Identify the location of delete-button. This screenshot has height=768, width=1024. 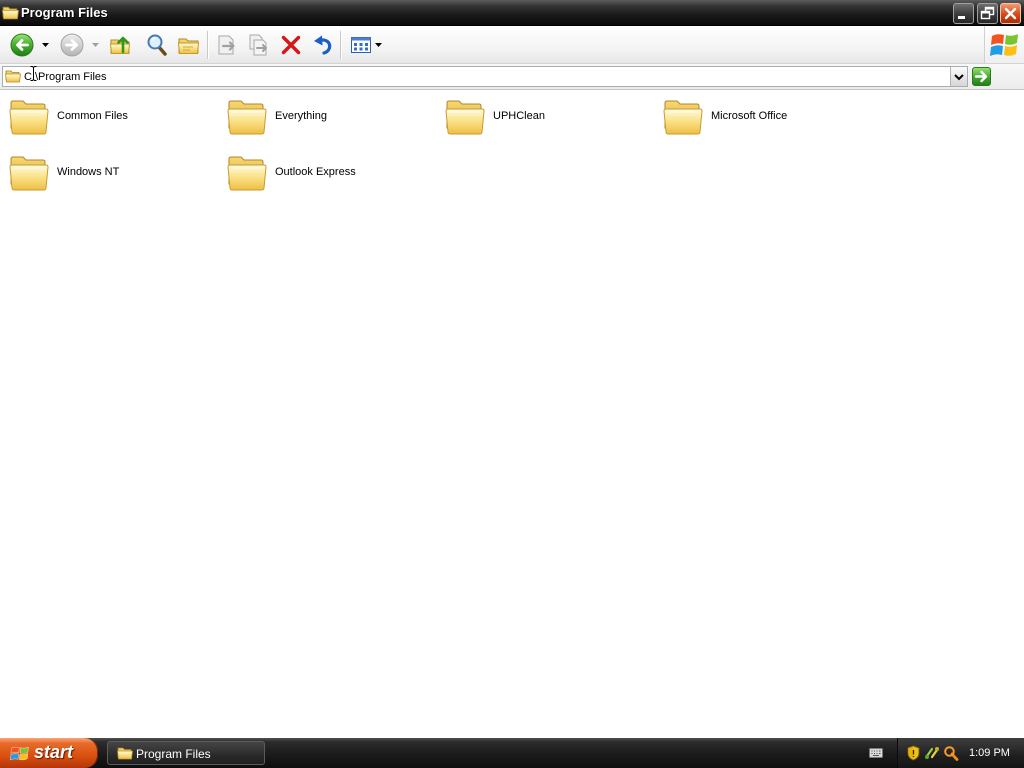
(291, 45).